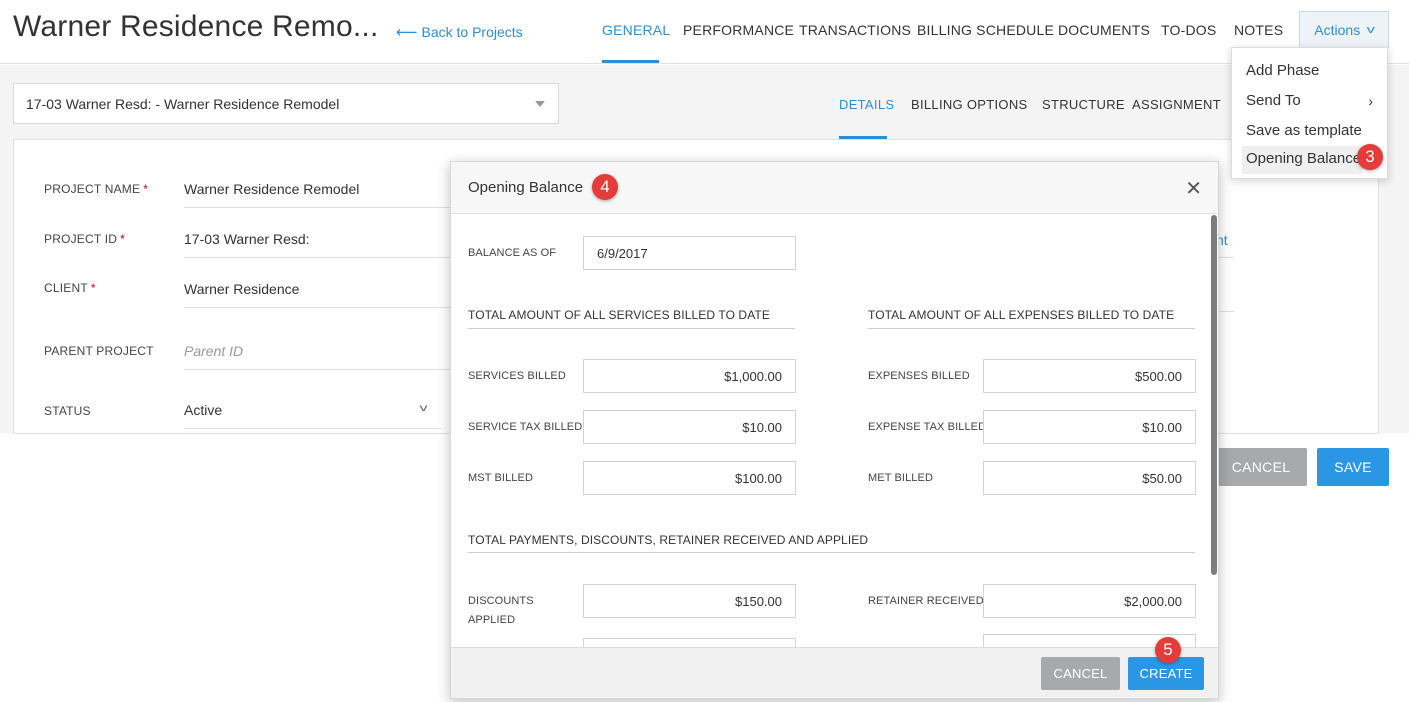 The width and height of the screenshot is (1409, 702). Describe the element at coordinates (900, 478) in the screenshot. I see `met-billed-label: MET BILLED` at that location.